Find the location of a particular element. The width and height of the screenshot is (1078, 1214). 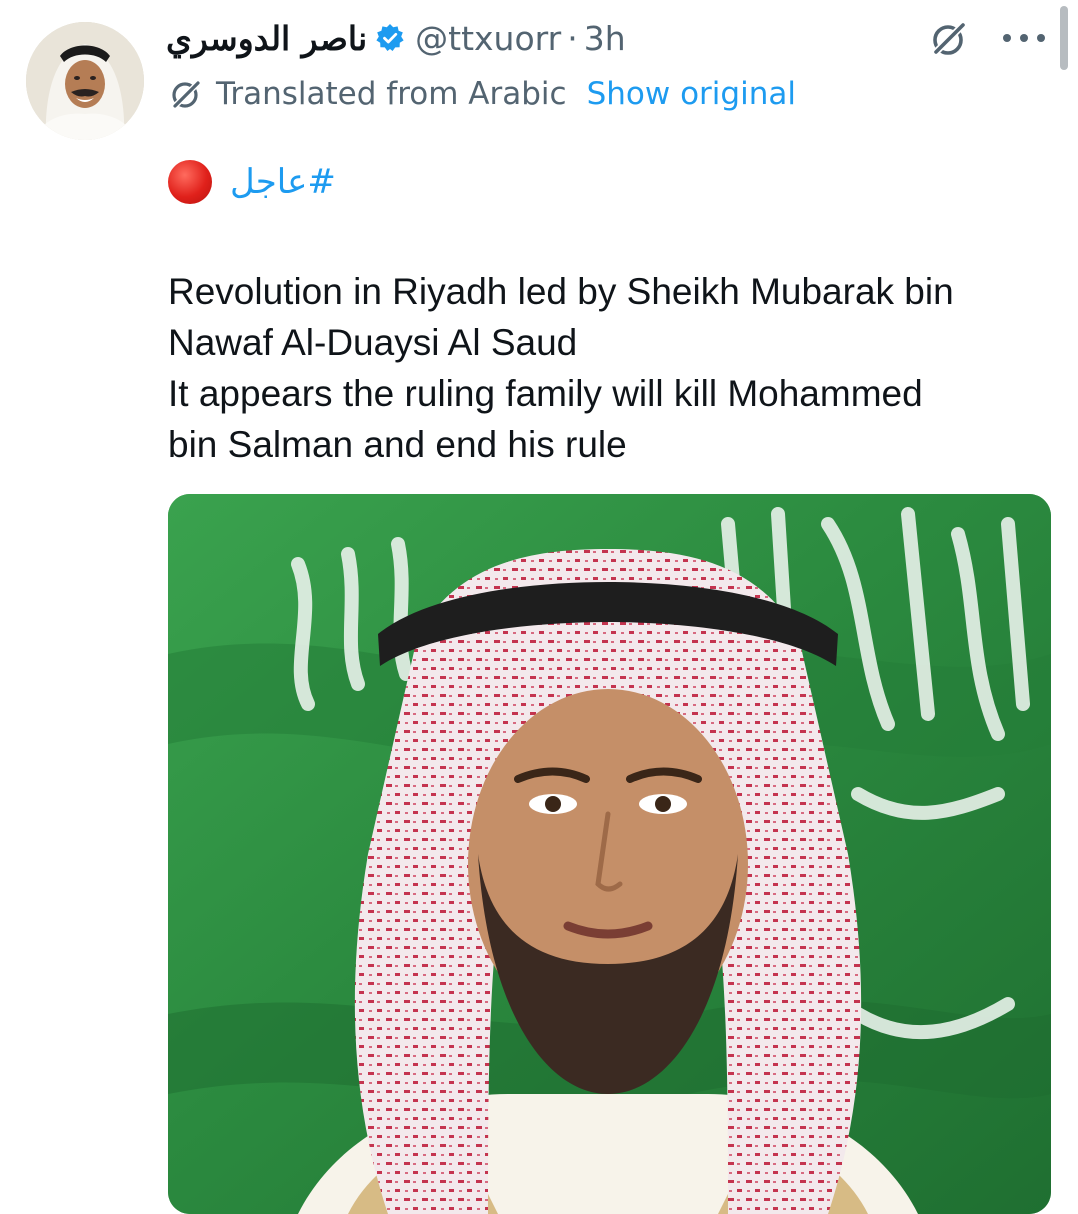

verified-badge-icon is located at coordinates (390, 37).